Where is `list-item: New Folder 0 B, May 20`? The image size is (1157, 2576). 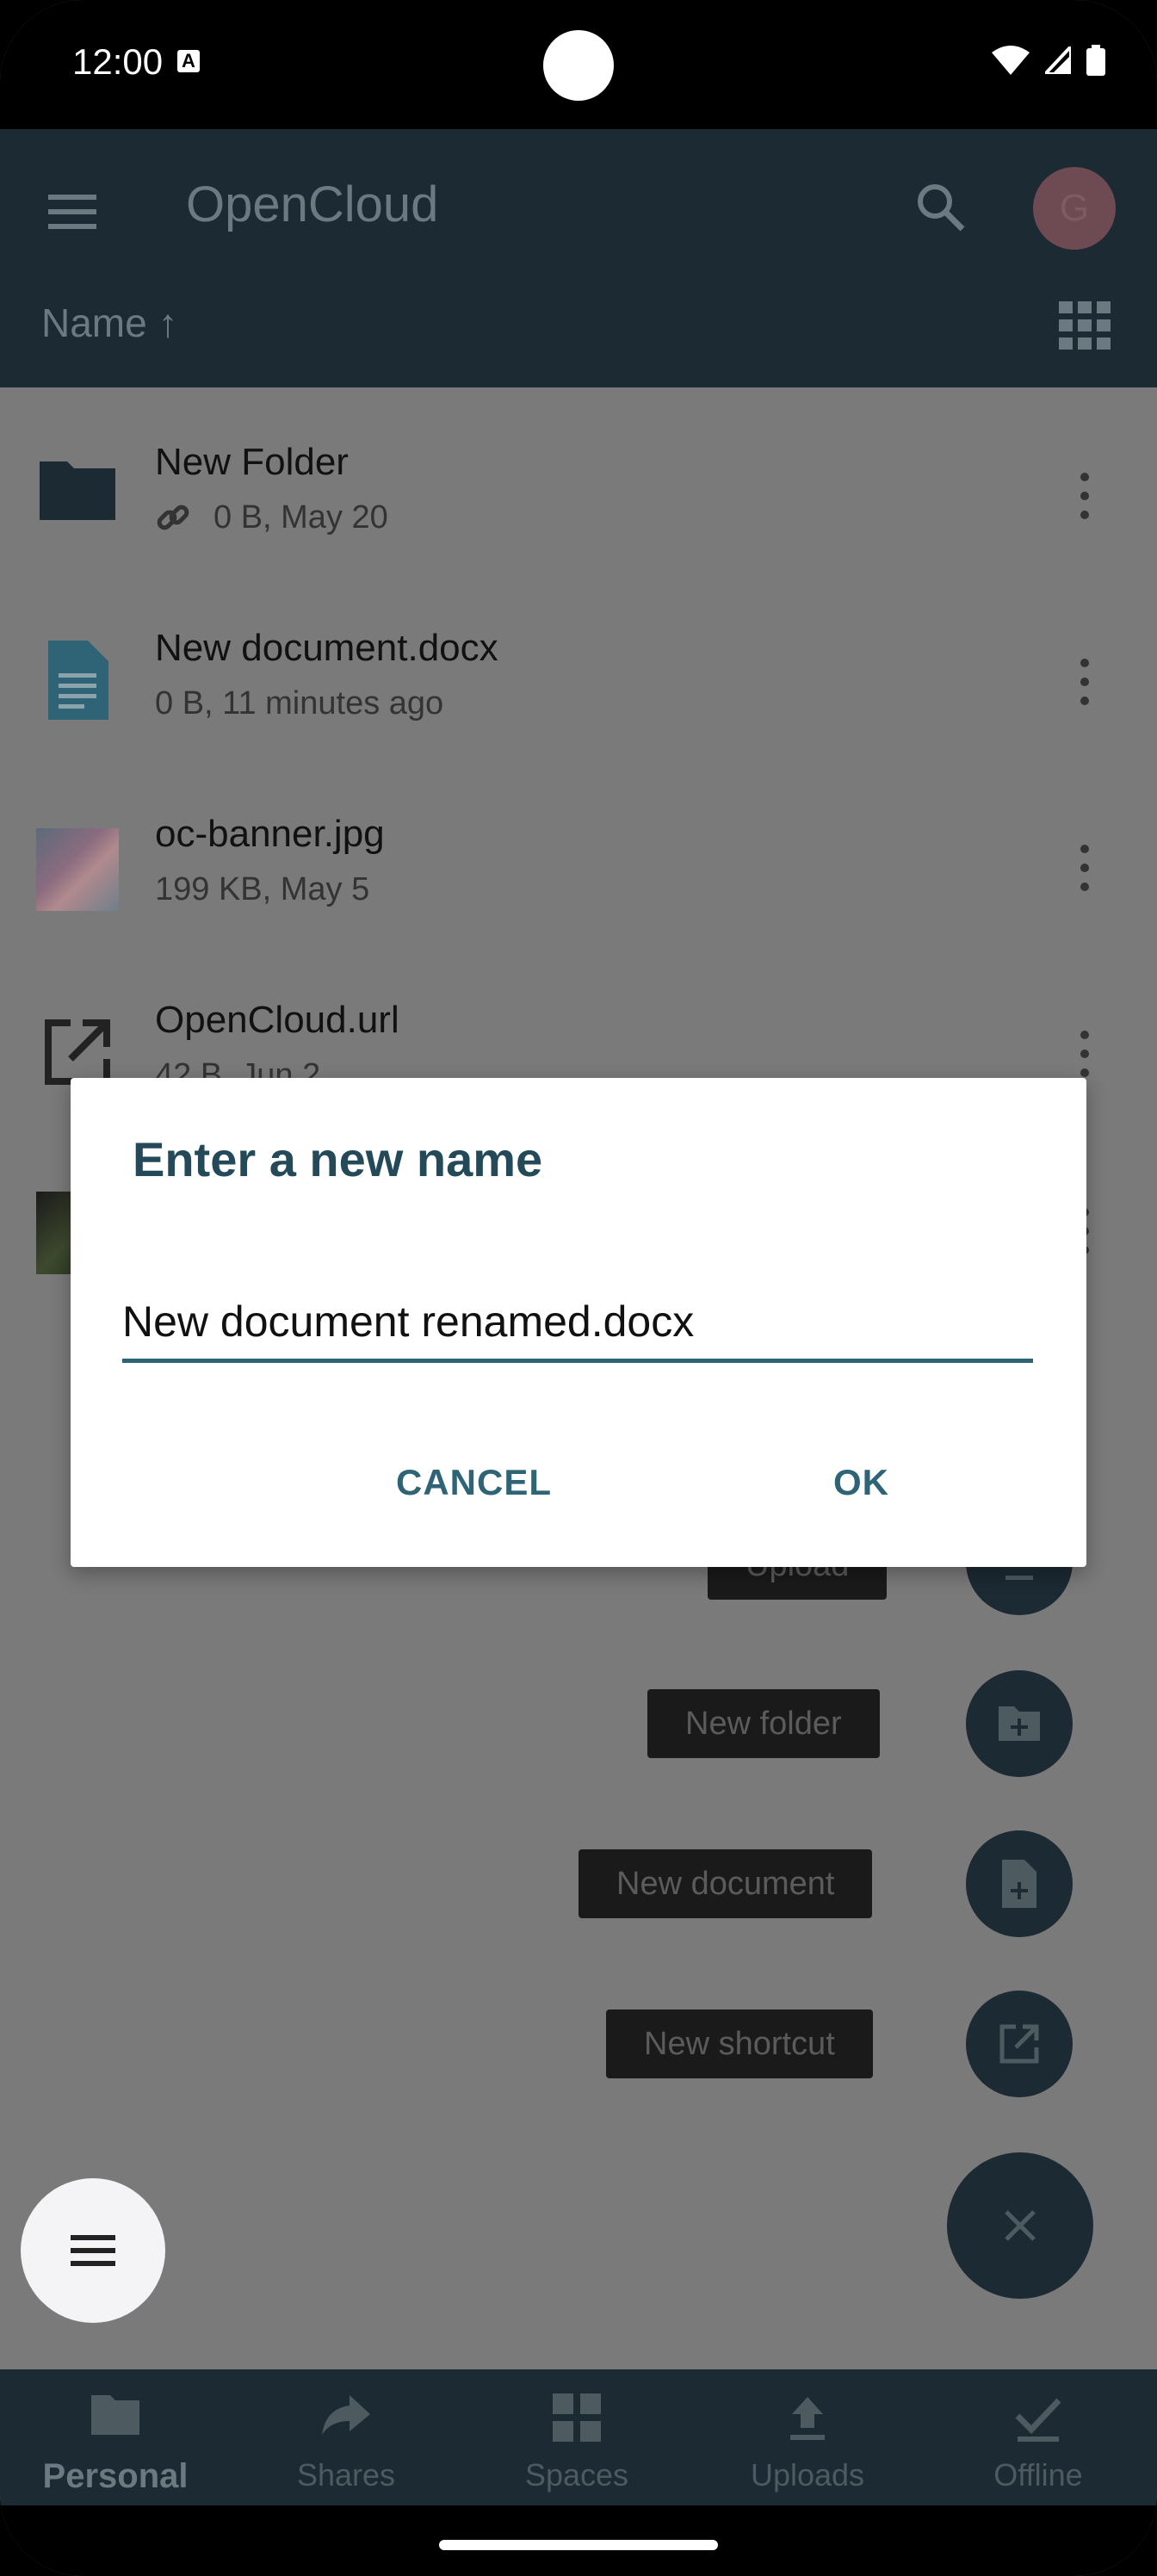
list-item: New Folder 0 B, May 20 is located at coordinates (579, 480).